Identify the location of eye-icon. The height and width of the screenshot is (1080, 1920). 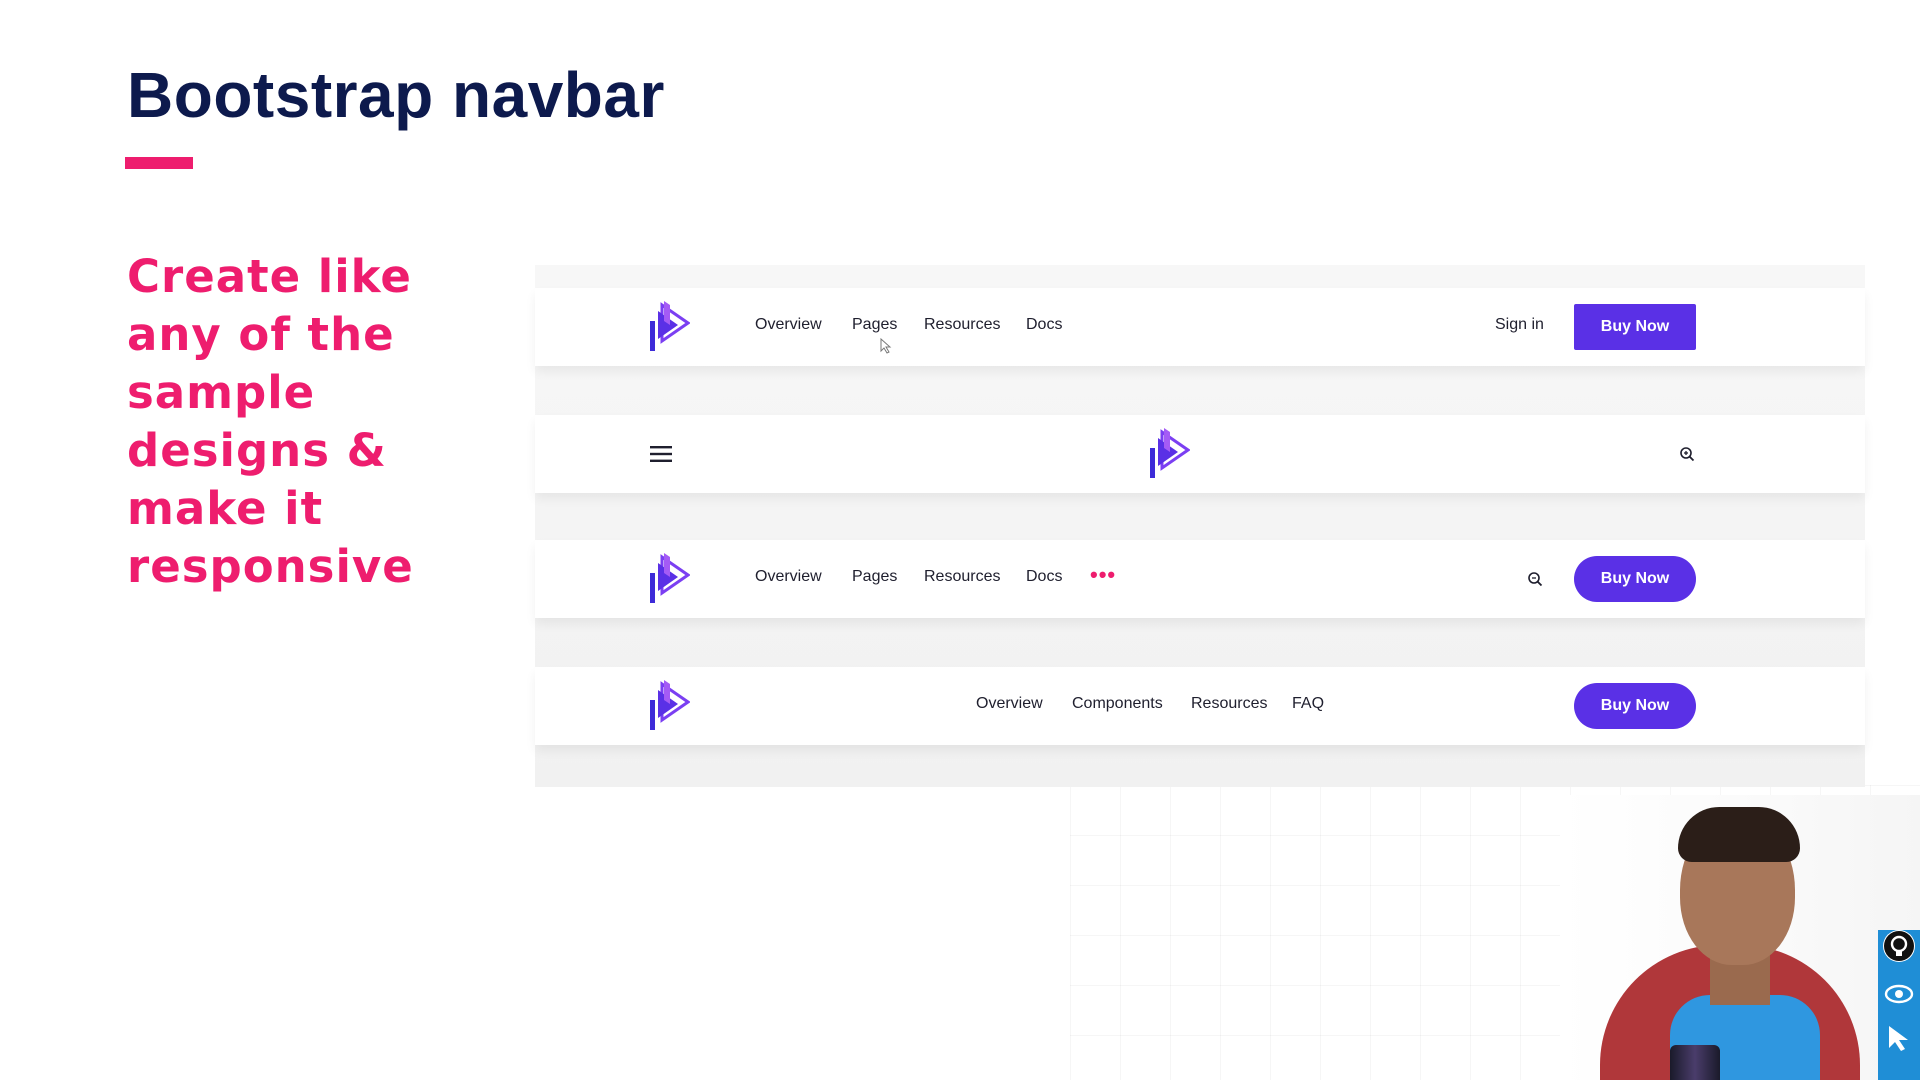
(1899, 994).